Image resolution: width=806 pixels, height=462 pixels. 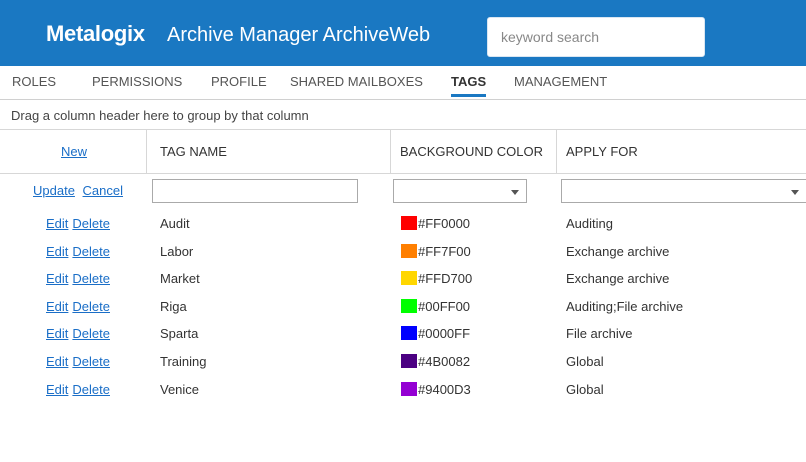 What do you see at coordinates (444, 223) in the screenshot?
I see `background-color-cell: #FF0000` at bounding box center [444, 223].